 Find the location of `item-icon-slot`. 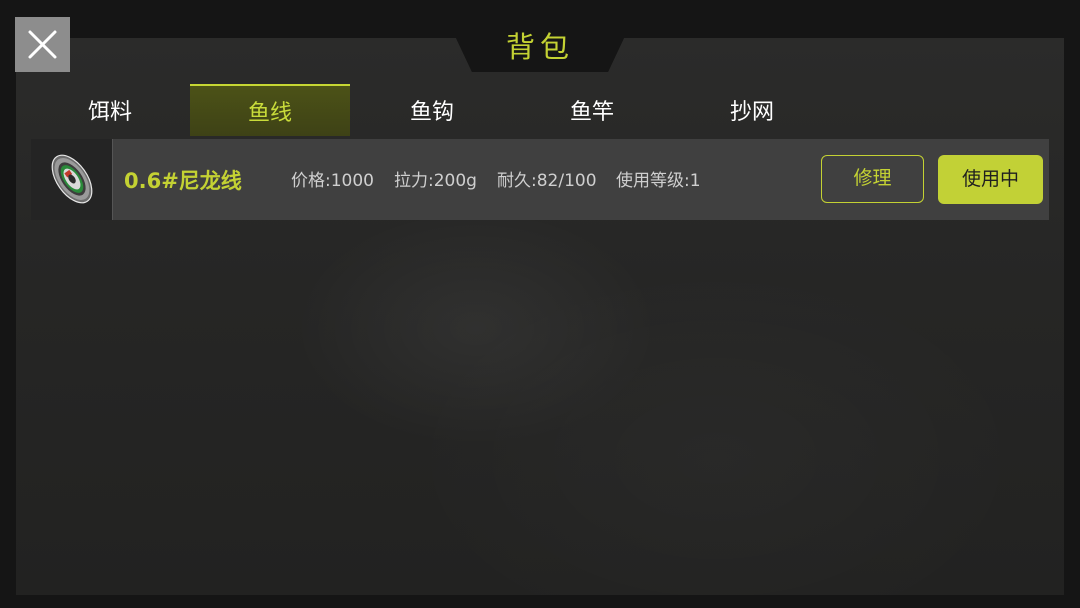

item-icon-slot is located at coordinates (72, 179).